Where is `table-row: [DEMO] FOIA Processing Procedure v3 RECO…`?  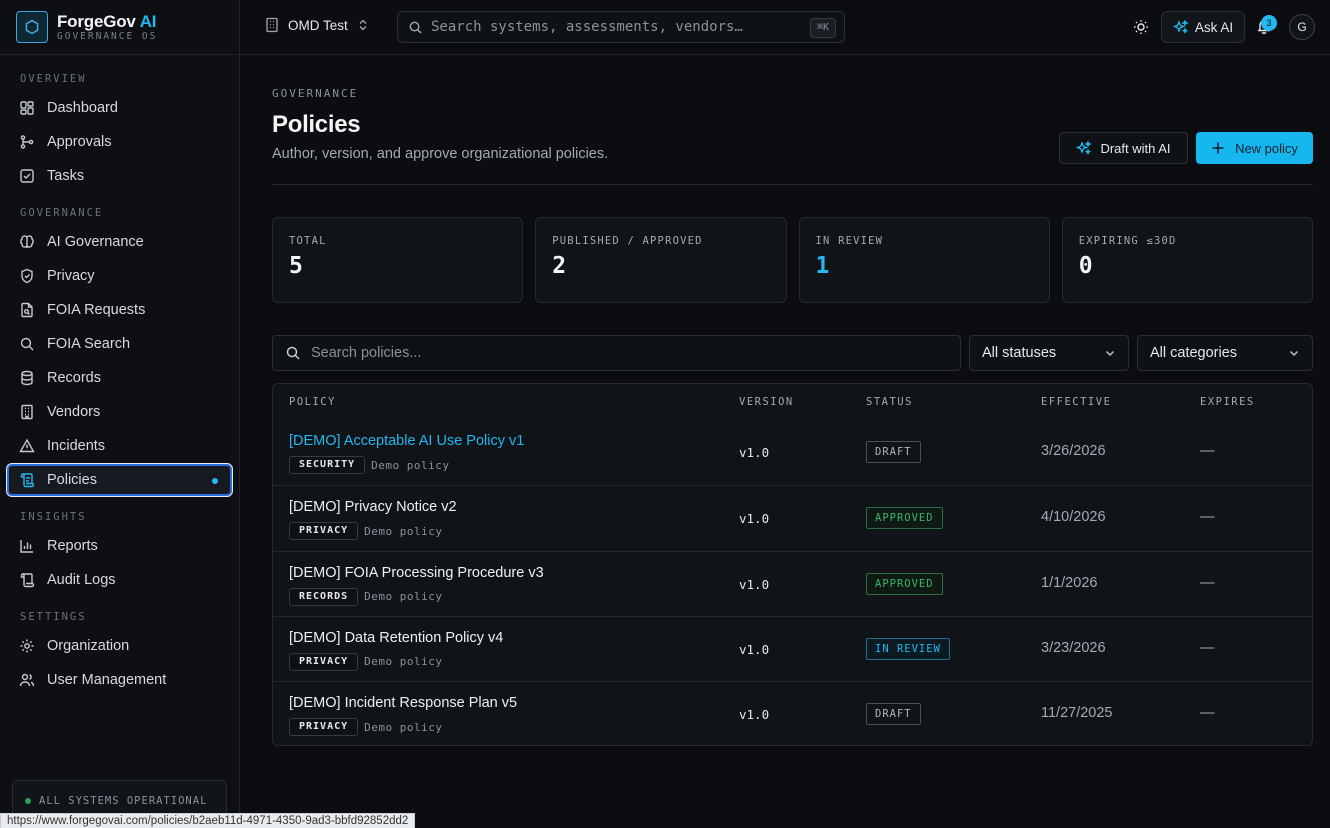
table-row: [DEMO] FOIA Processing Procedure v3 RECO… is located at coordinates (792, 583).